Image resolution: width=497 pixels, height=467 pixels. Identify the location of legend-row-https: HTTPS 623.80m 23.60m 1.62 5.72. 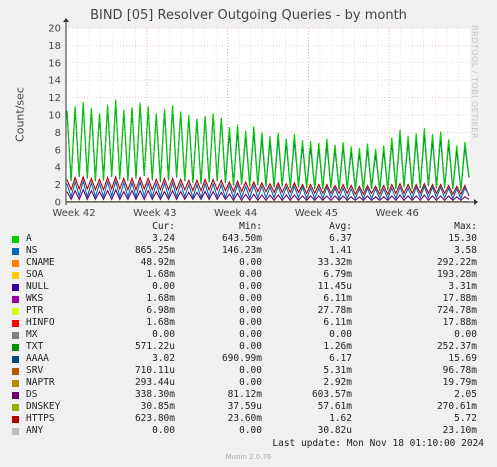
(249, 419).